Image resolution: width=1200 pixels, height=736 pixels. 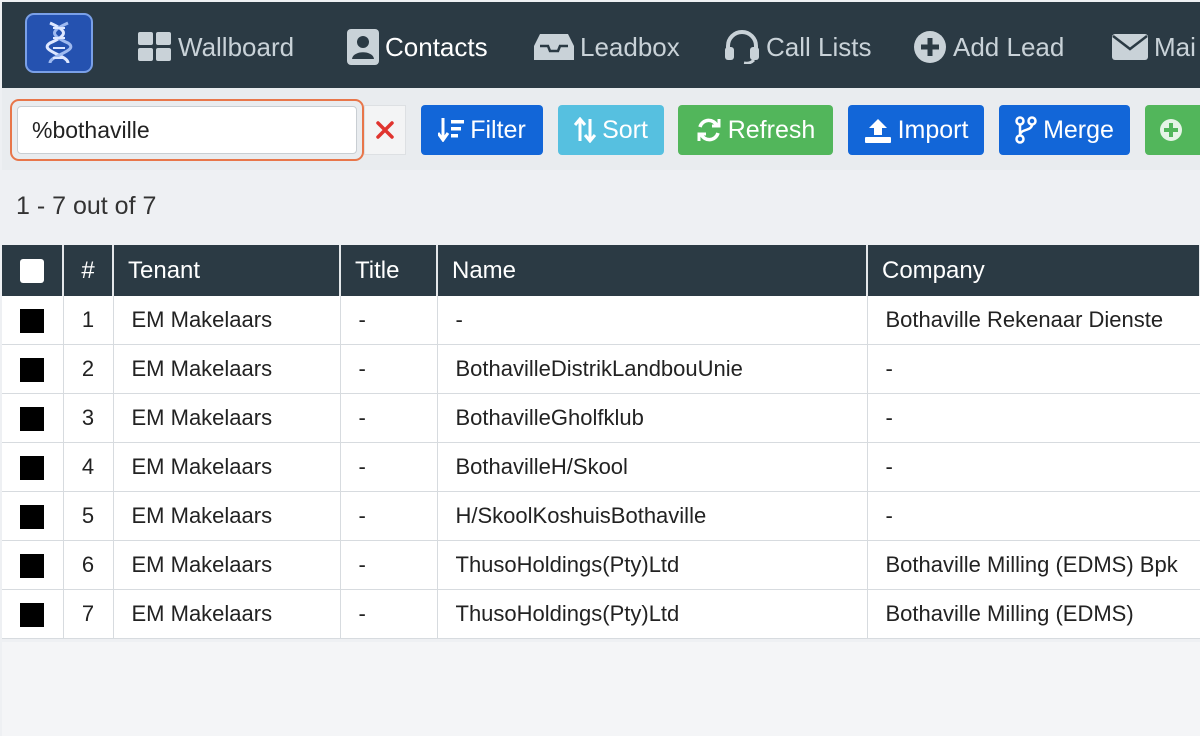 I want to click on sort-button: Sort, so click(x=611, y=130).